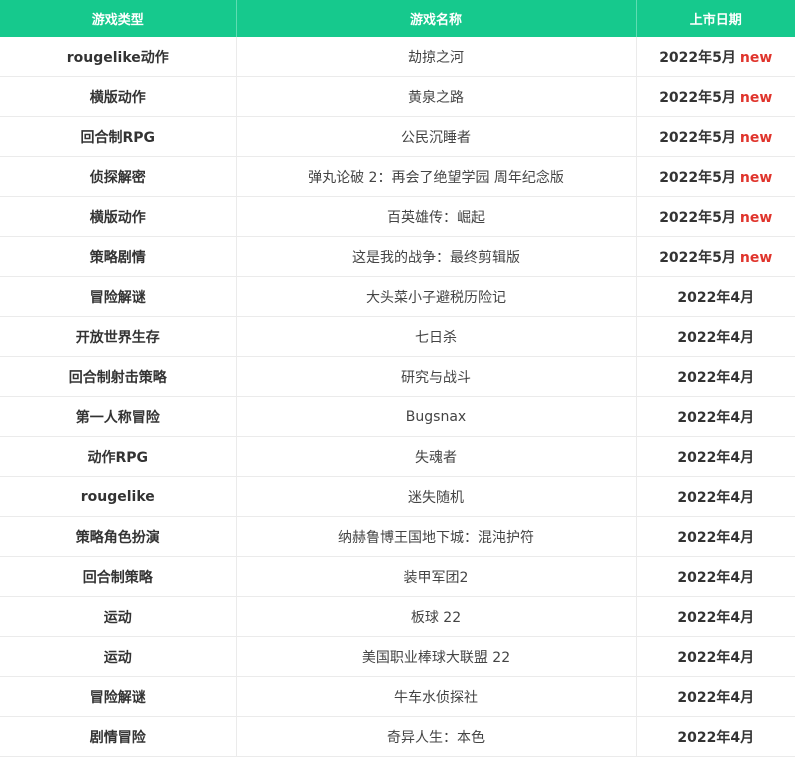 The width and height of the screenshot is (795, 757). What do you see at coordinates (436, 456) in the screenshot?
I see `game-name-cell: 失魂者` at bounding box center [436, 456].